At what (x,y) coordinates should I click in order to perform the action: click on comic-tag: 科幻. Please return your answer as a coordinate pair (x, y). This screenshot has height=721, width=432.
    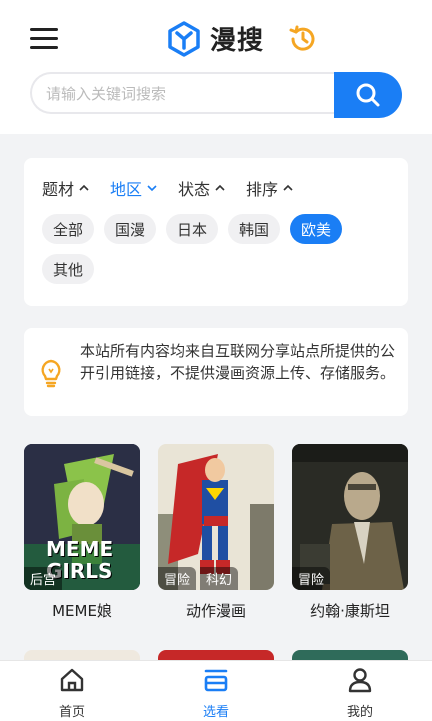
    Looking at the image, I should click on (219, 578).